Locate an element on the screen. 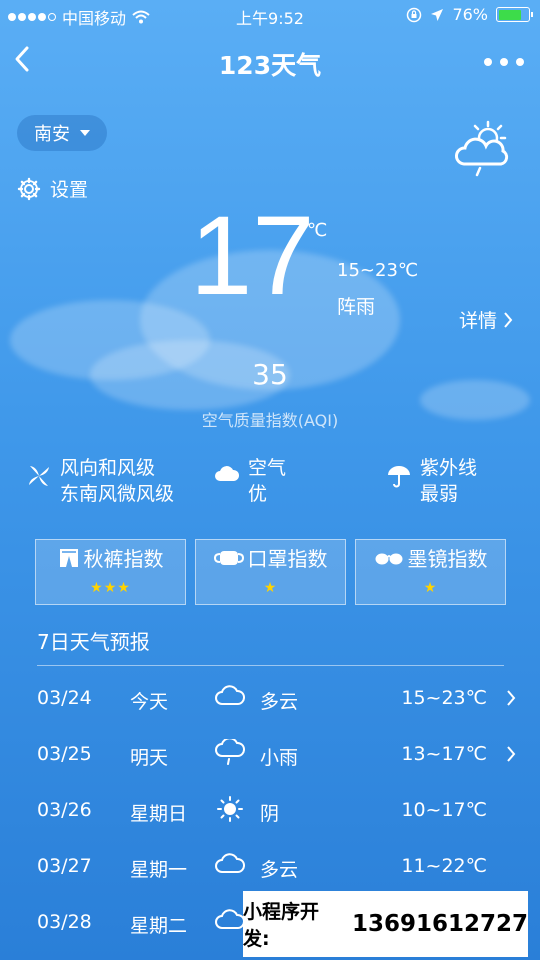  forecast-temps: 13~17℃ is located at coordinates (444, 754).